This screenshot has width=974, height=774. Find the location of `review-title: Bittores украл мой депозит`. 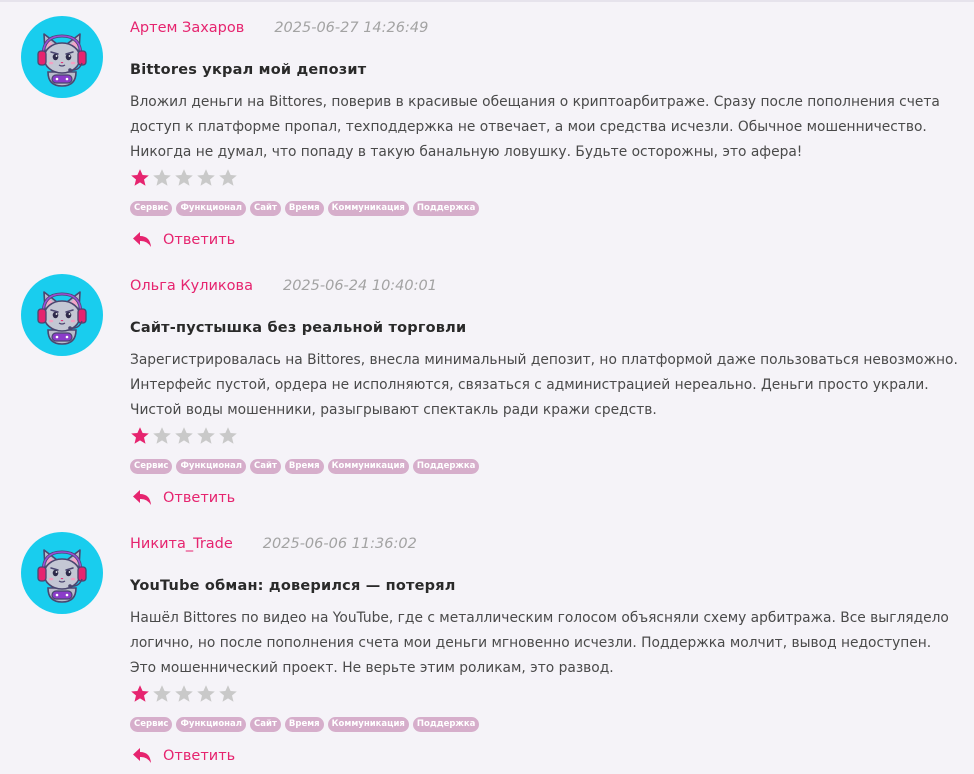

review-title: Bittores украл мой депозит is located at coordinates (248, 70).